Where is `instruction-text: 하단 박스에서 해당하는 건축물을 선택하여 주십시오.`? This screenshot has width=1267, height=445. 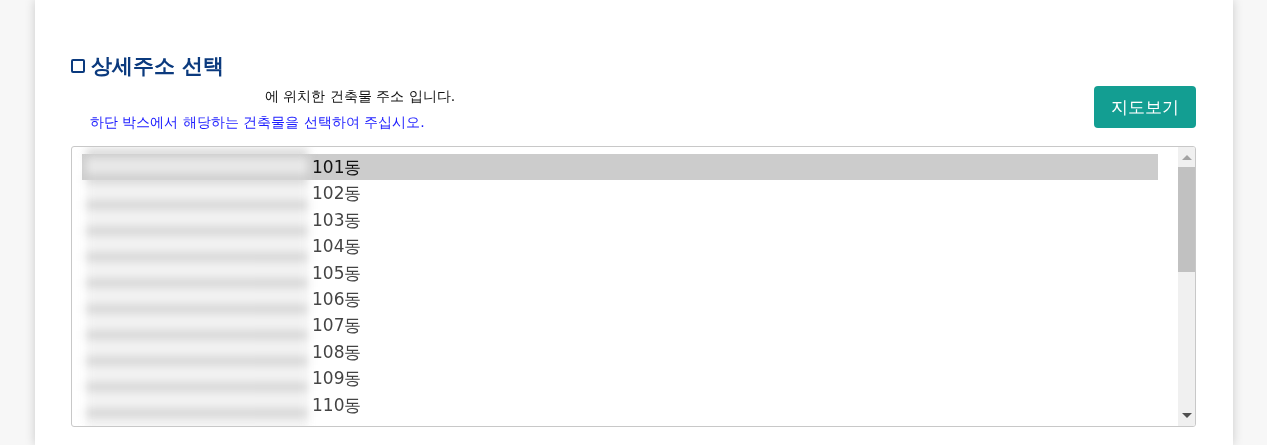
instruction-text: 하단 박스에서 해당하는 건축물을 선택하여 주십시오. is located at coordinates (257, 122).